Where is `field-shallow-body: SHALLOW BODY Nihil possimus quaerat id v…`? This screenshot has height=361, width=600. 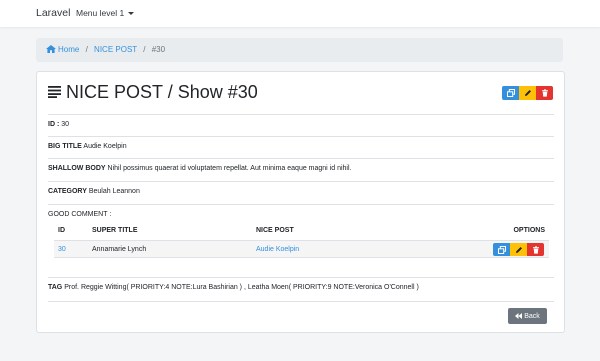 field-shallow-body: SHALLOW BODY Nihil possimus quaerat id v… is located at coordinates (301, 169).